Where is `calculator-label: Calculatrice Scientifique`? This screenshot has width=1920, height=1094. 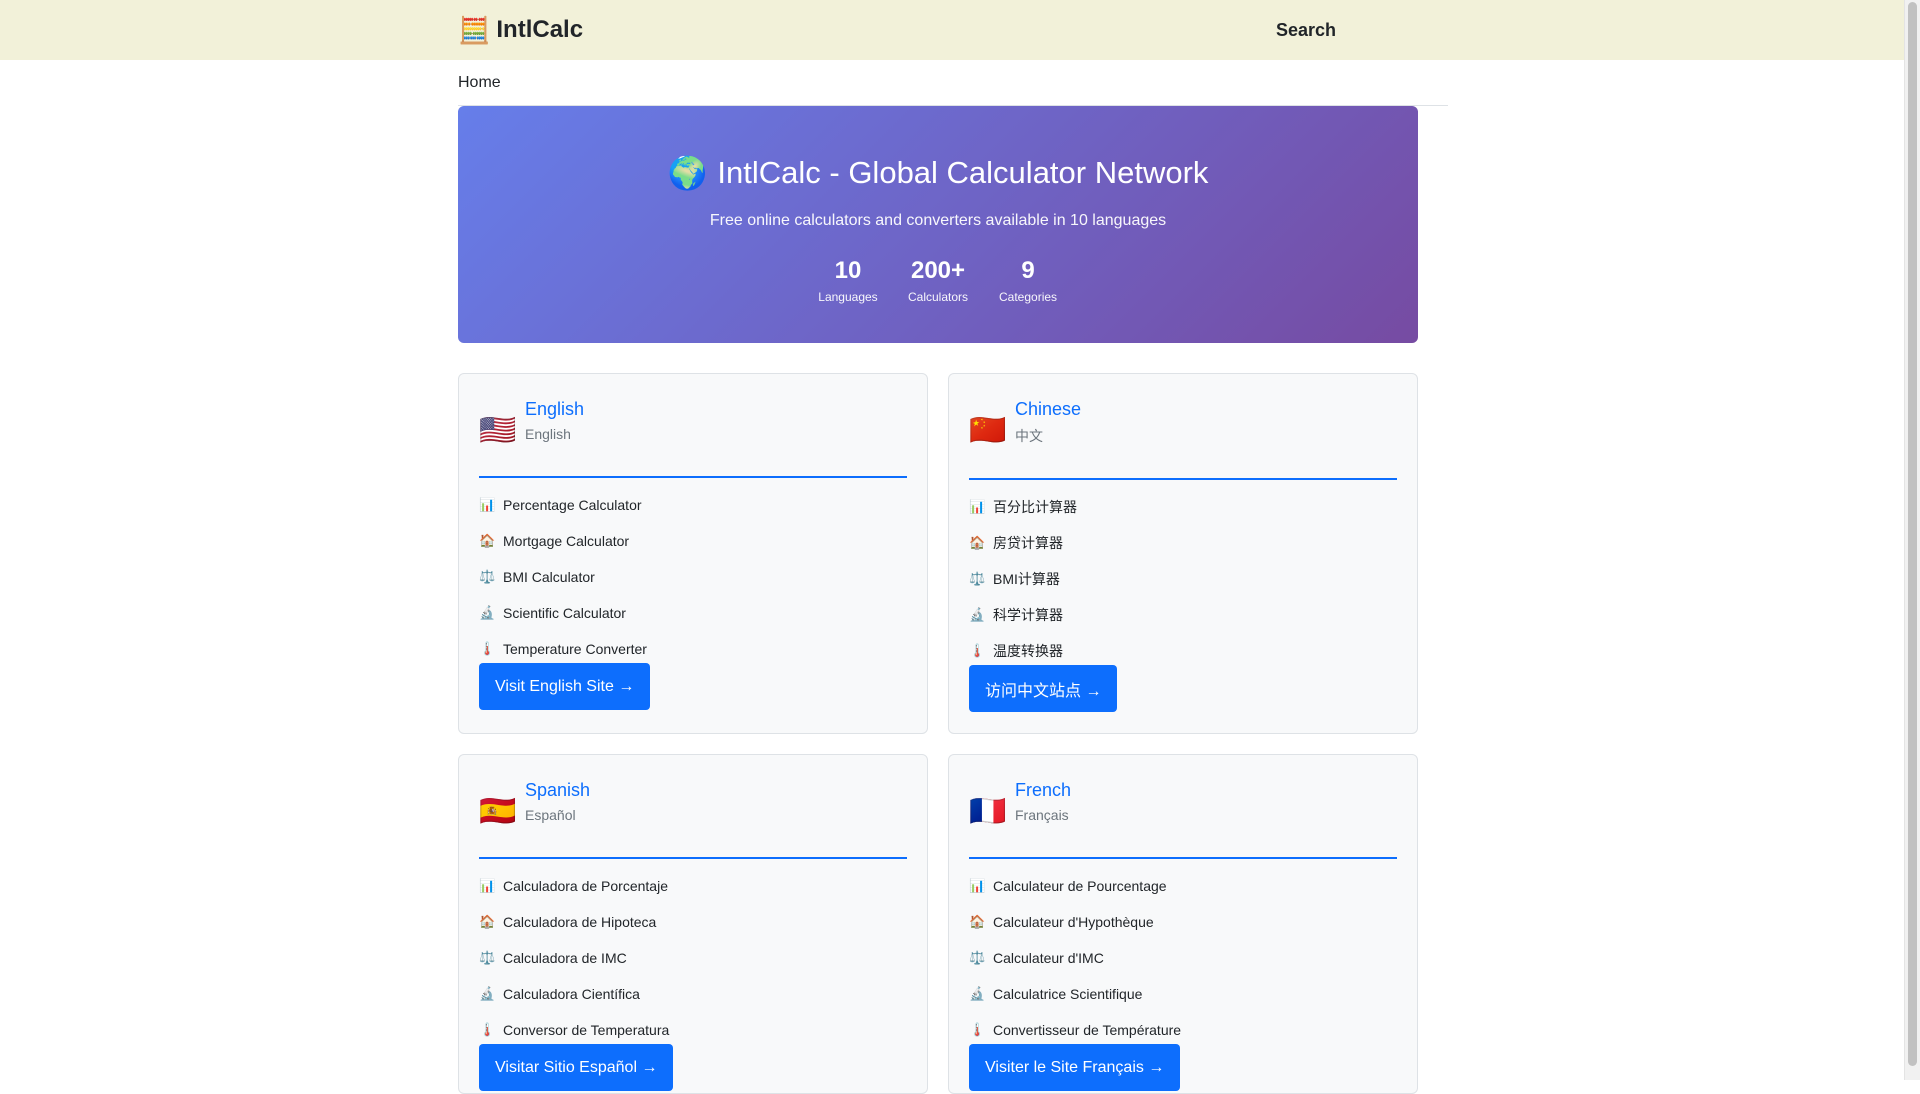
calculator-label: Calculatrice Scientifique is located at coordinates (1068, 994).